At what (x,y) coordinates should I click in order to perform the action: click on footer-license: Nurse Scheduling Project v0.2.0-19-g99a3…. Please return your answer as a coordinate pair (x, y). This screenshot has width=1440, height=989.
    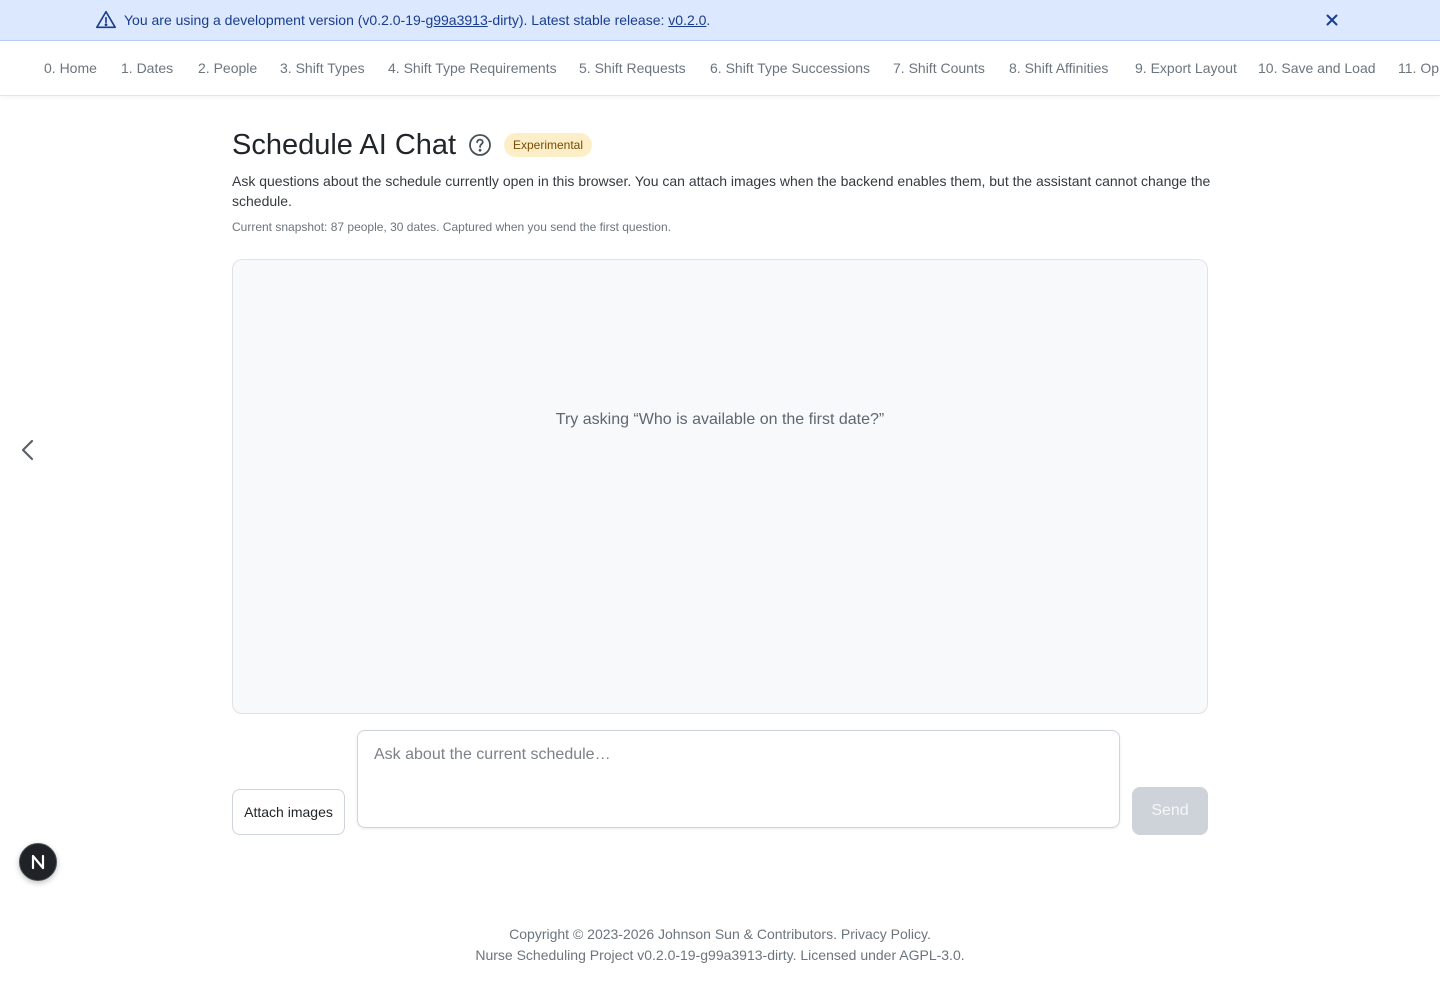
    Looking at the image, I should click on (720, 955).